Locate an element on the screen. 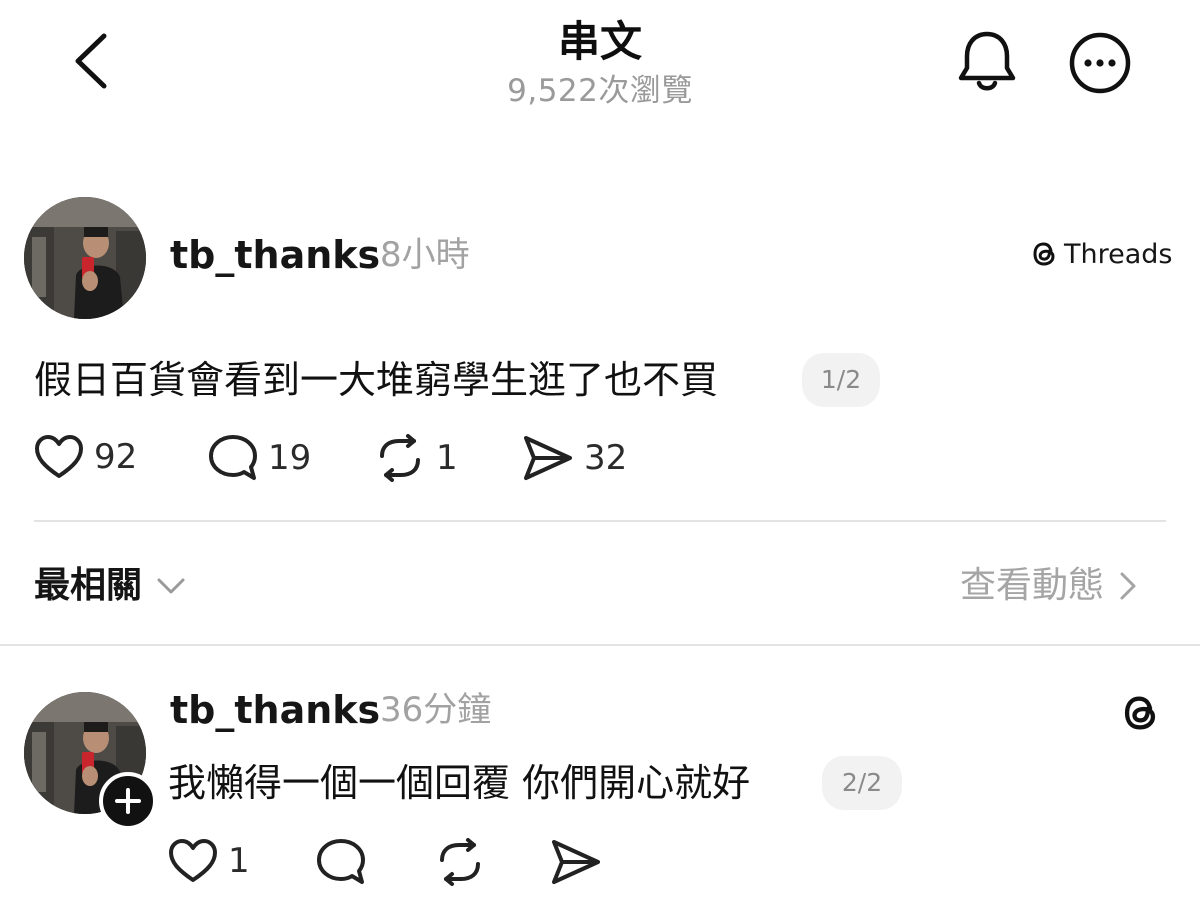  avatar is located at coordinates (85, 258).